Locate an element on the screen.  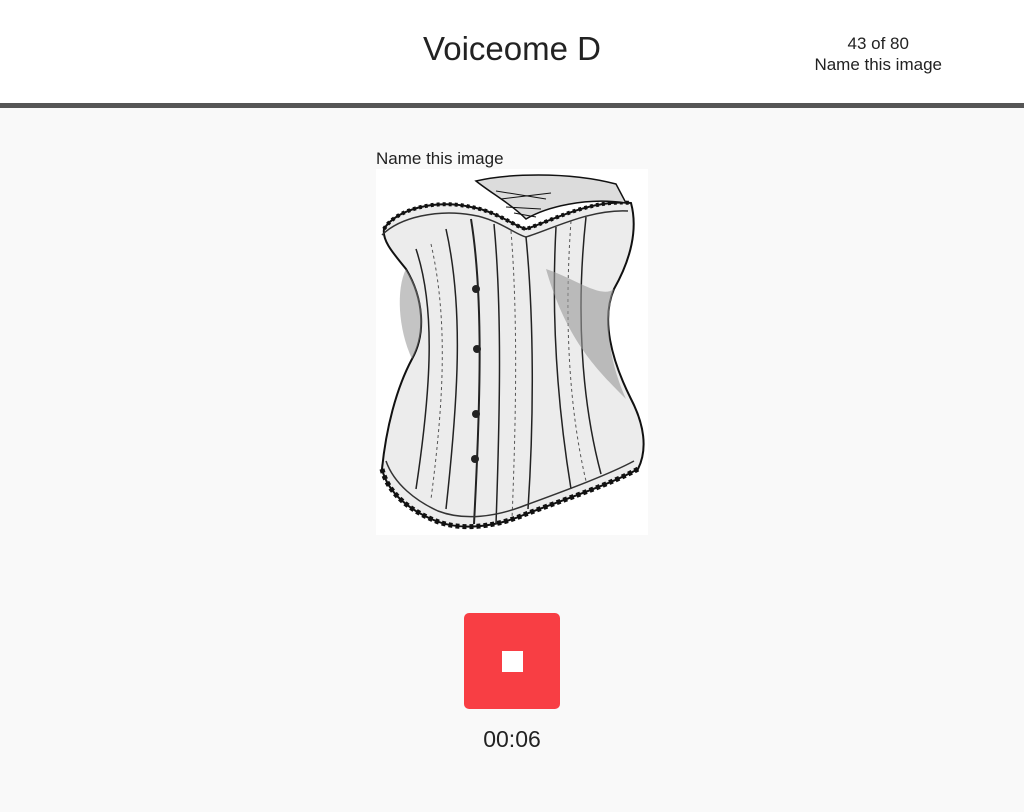
stop-recording-button is located at coordinates (512, 661).